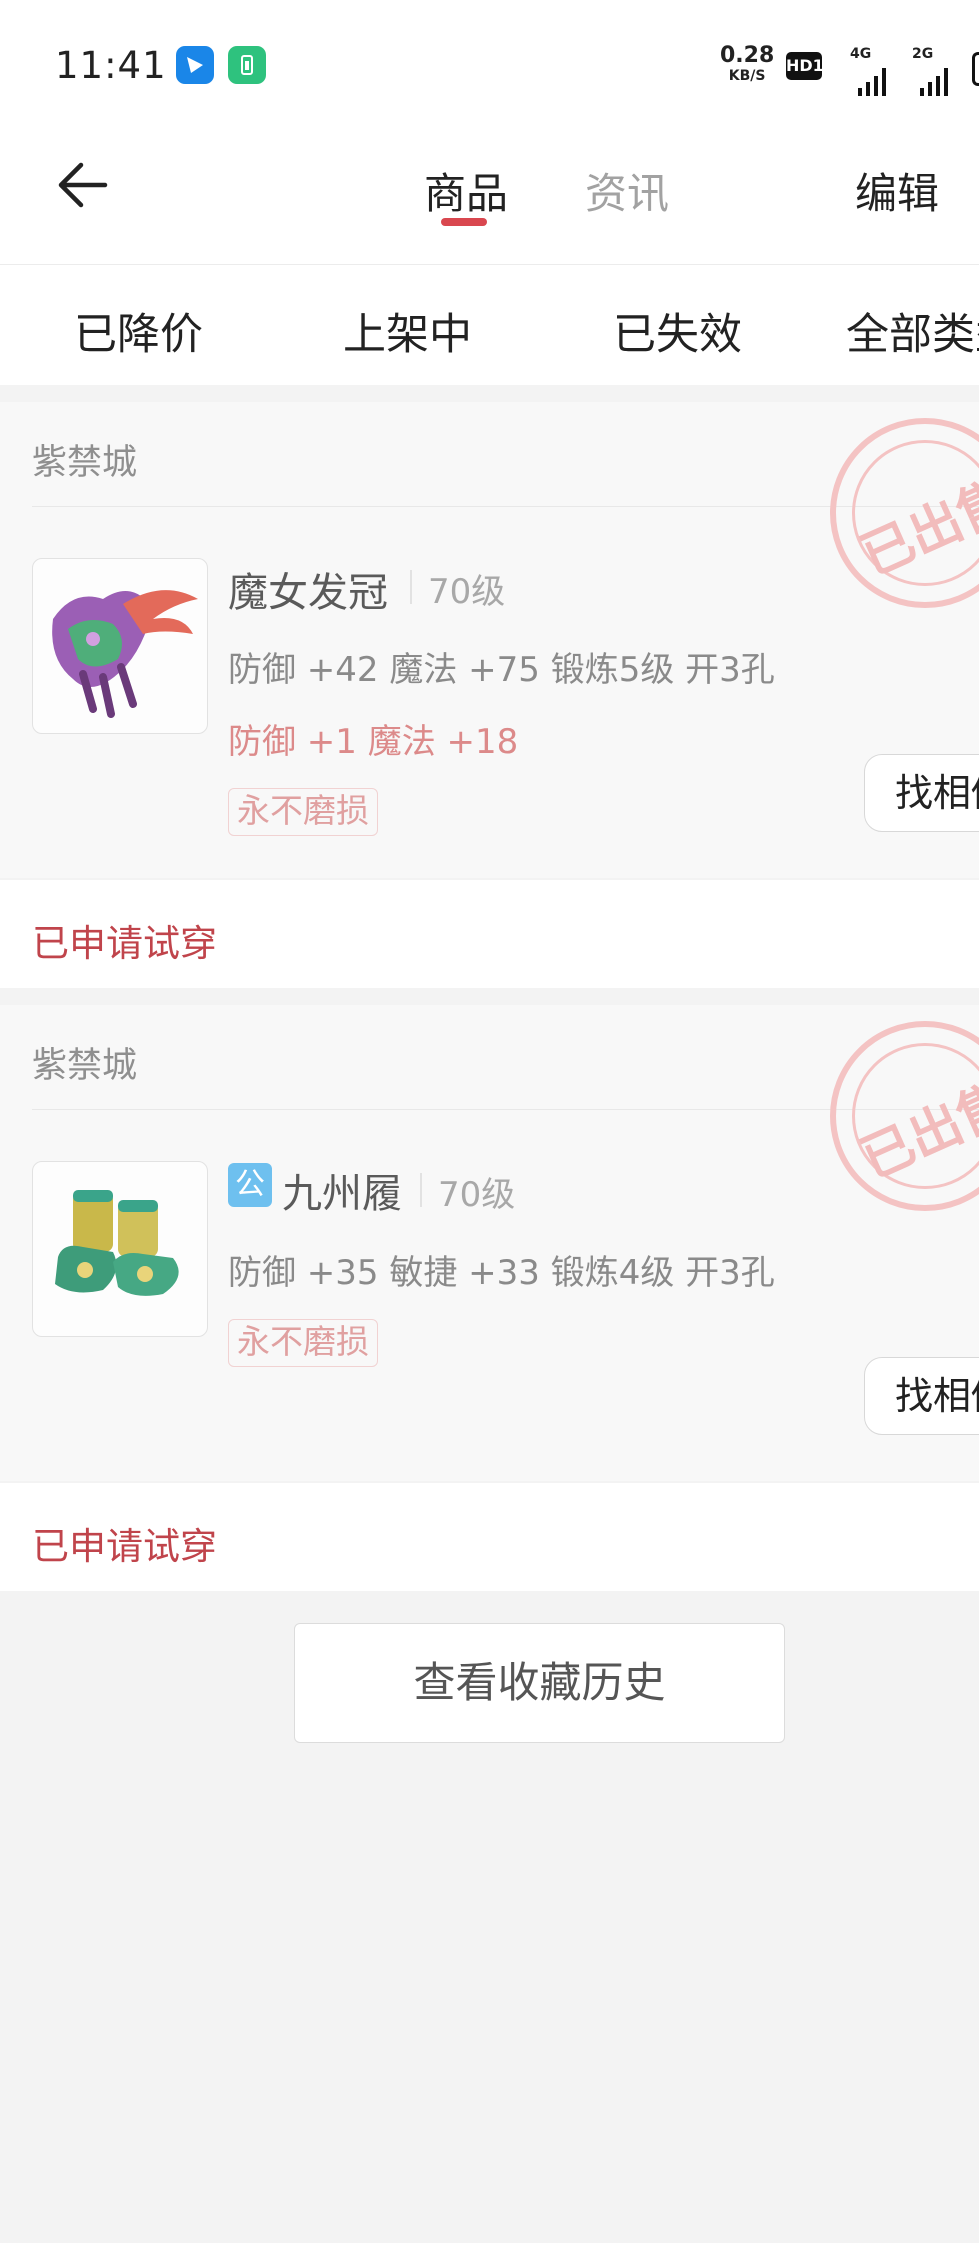 The width and height of the screenshot is (979, 2243). Describe the element at coordinates (747, 76) in the screenshot. I see `net-speed-unit: KB/S` at that location.